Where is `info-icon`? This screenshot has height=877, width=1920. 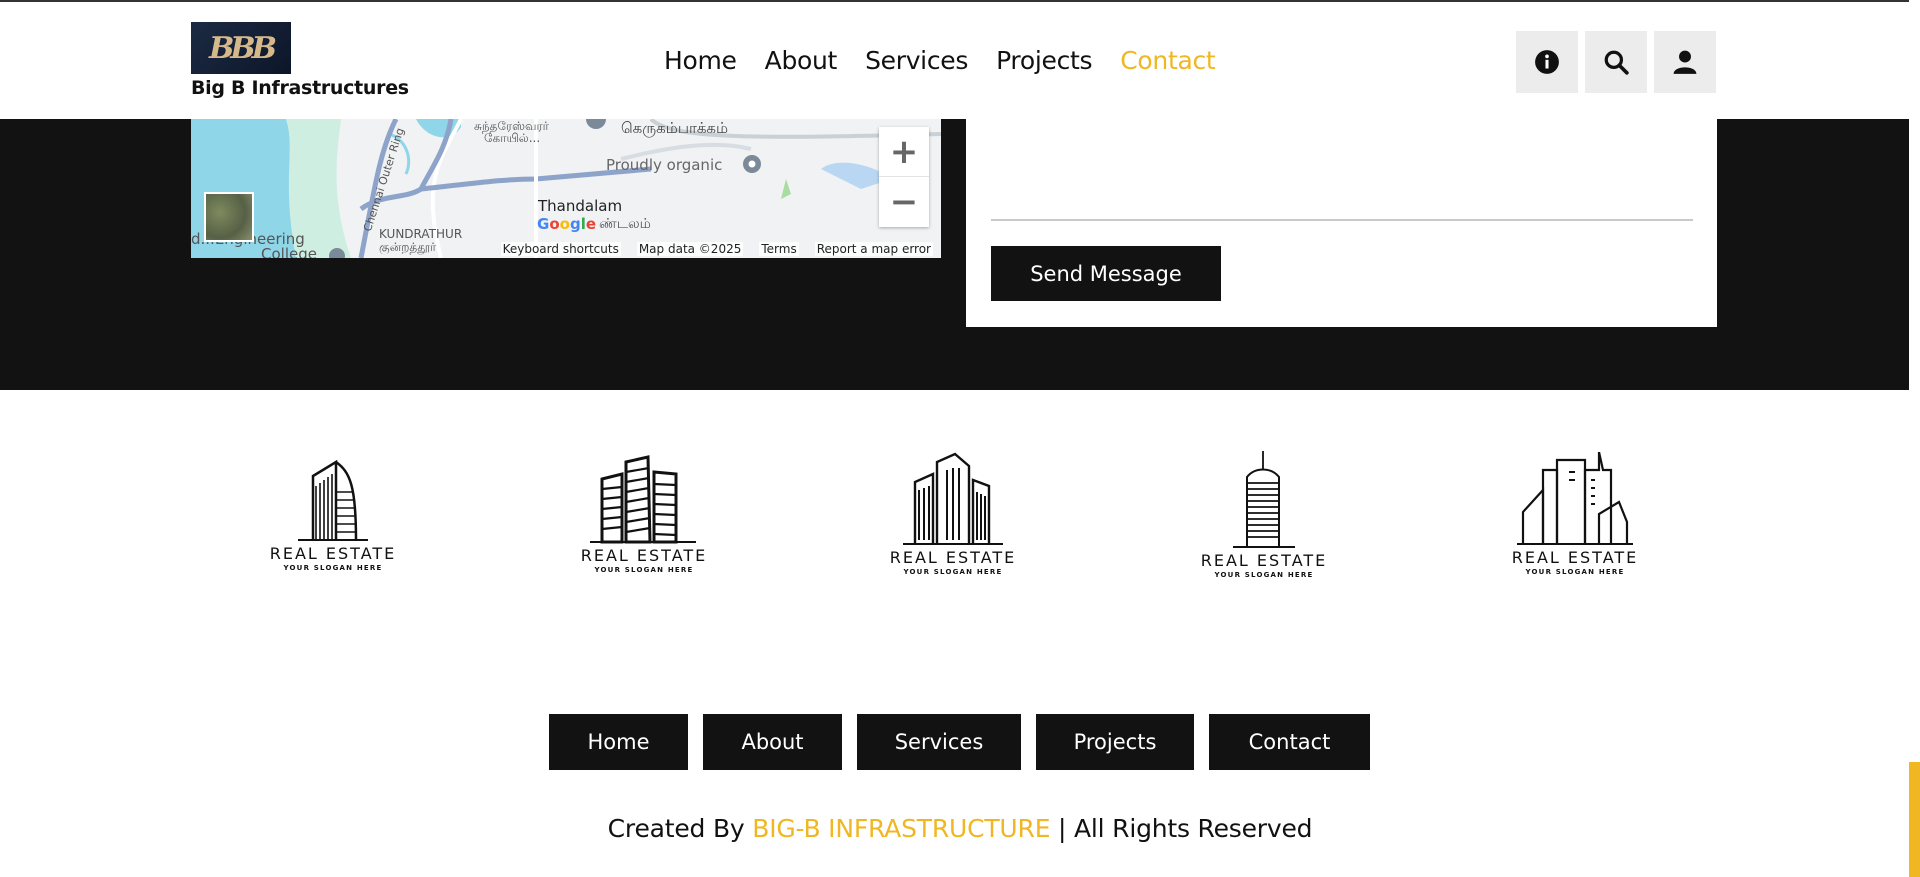
info-icon is located at coordinates (1547, 62).